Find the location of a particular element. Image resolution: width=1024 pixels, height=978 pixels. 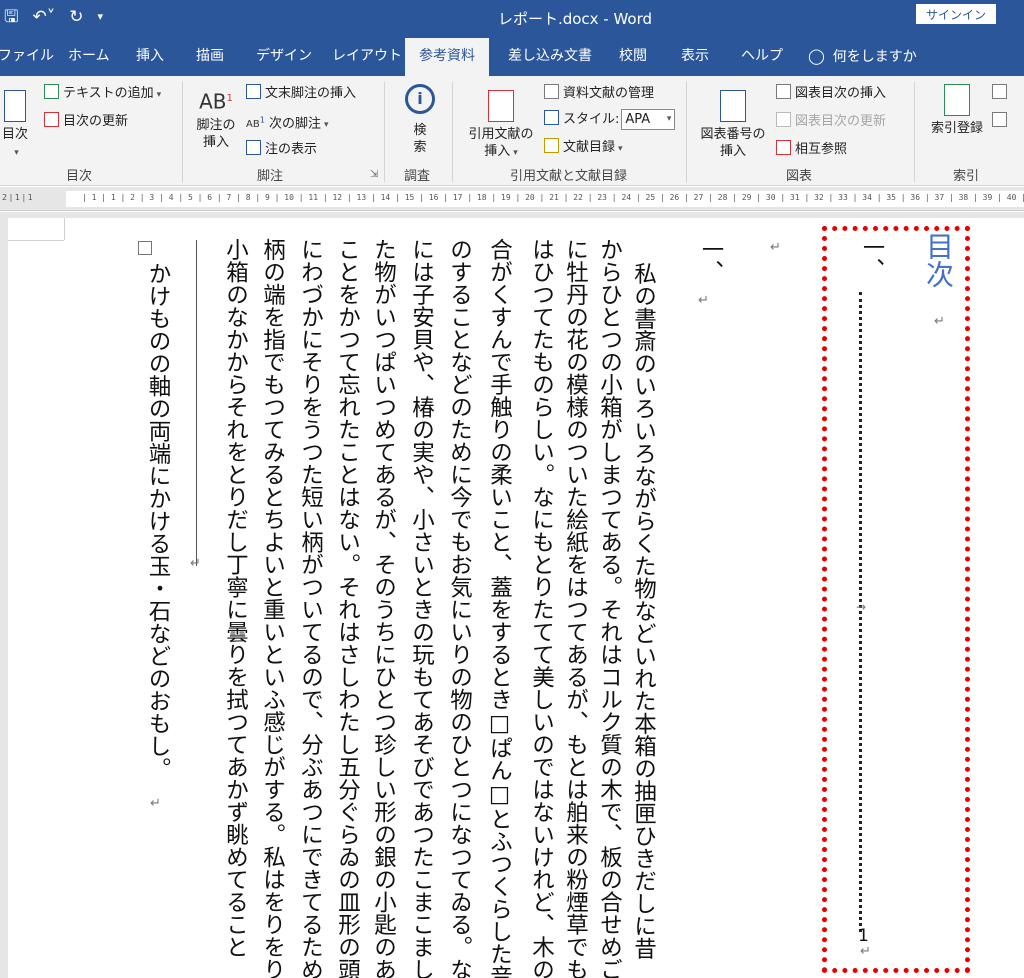

group-label-footnotes: 脚注 is located at coordinates (270, 176).